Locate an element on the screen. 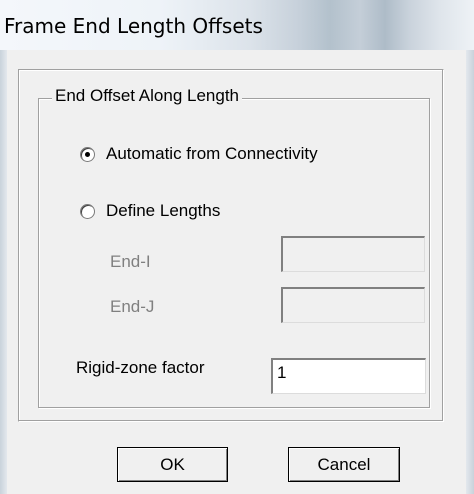 The width and height of the screenshot is (474, 494). end-i-input is located at coordinates (353, 254).